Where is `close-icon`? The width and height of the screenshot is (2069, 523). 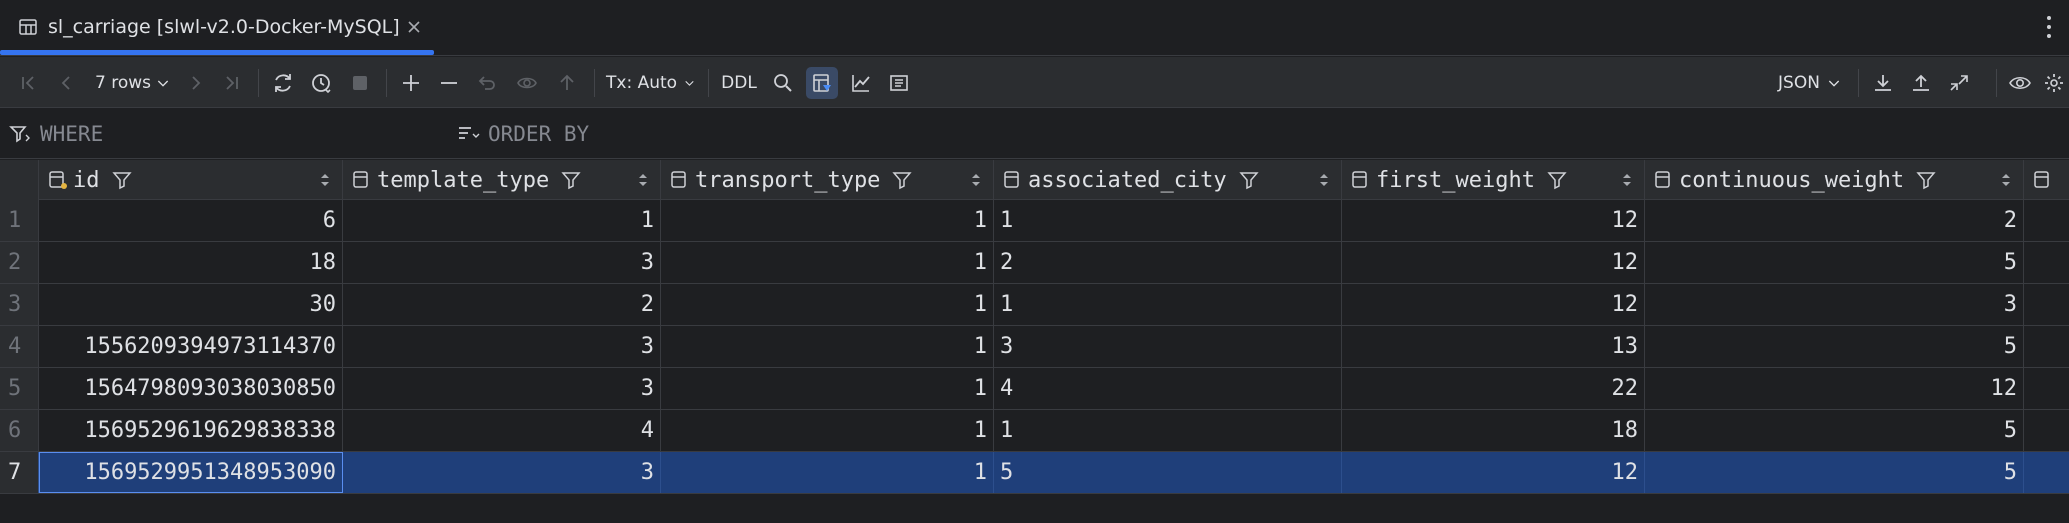
close-icon is located at coordinates (414, 27).